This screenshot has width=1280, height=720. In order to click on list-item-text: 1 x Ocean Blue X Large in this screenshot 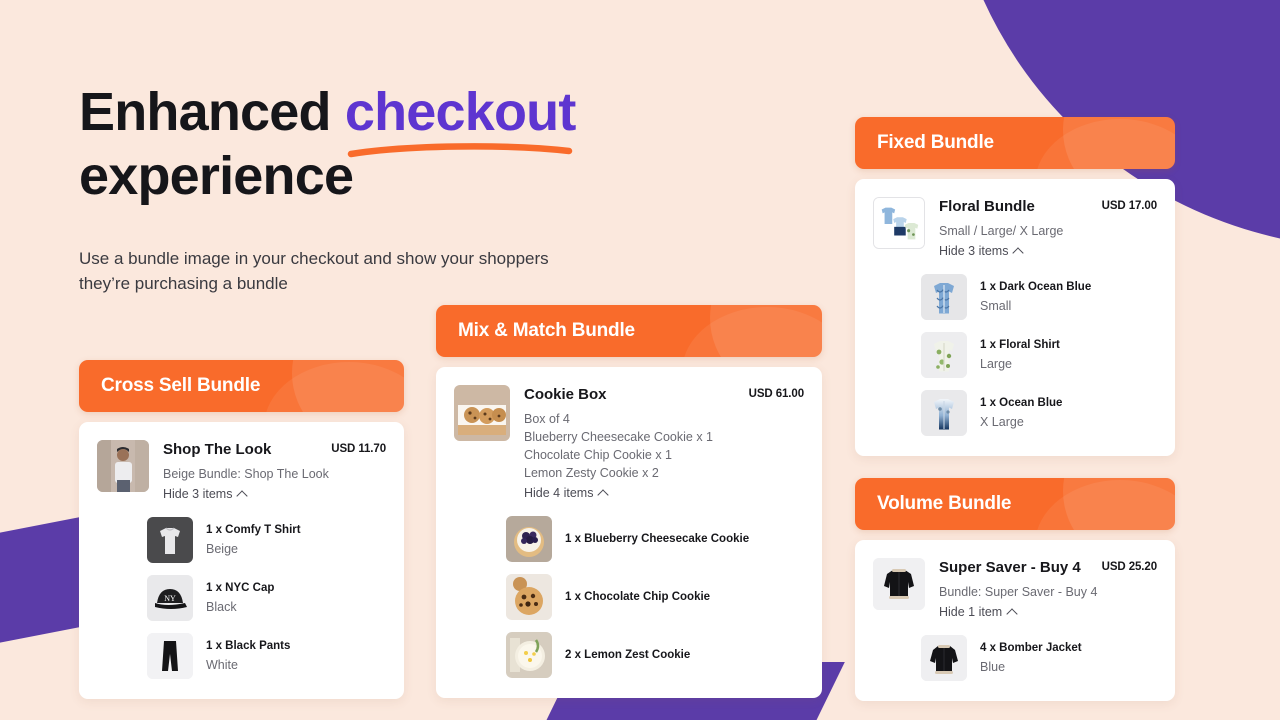, I will do `click(1021, 413)`.